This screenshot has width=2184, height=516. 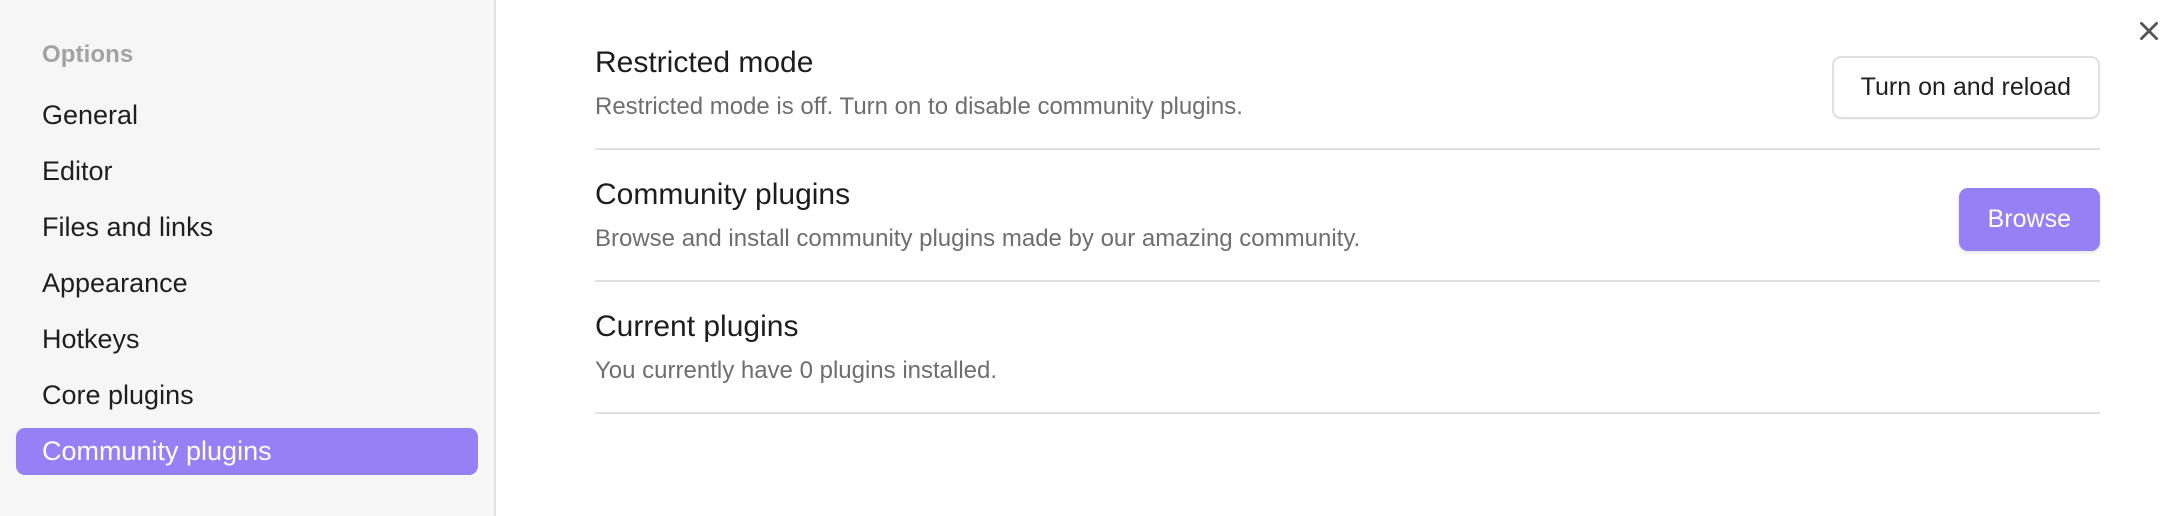 I want to click on setting-control: Browse, so click(x=2029, y=213).